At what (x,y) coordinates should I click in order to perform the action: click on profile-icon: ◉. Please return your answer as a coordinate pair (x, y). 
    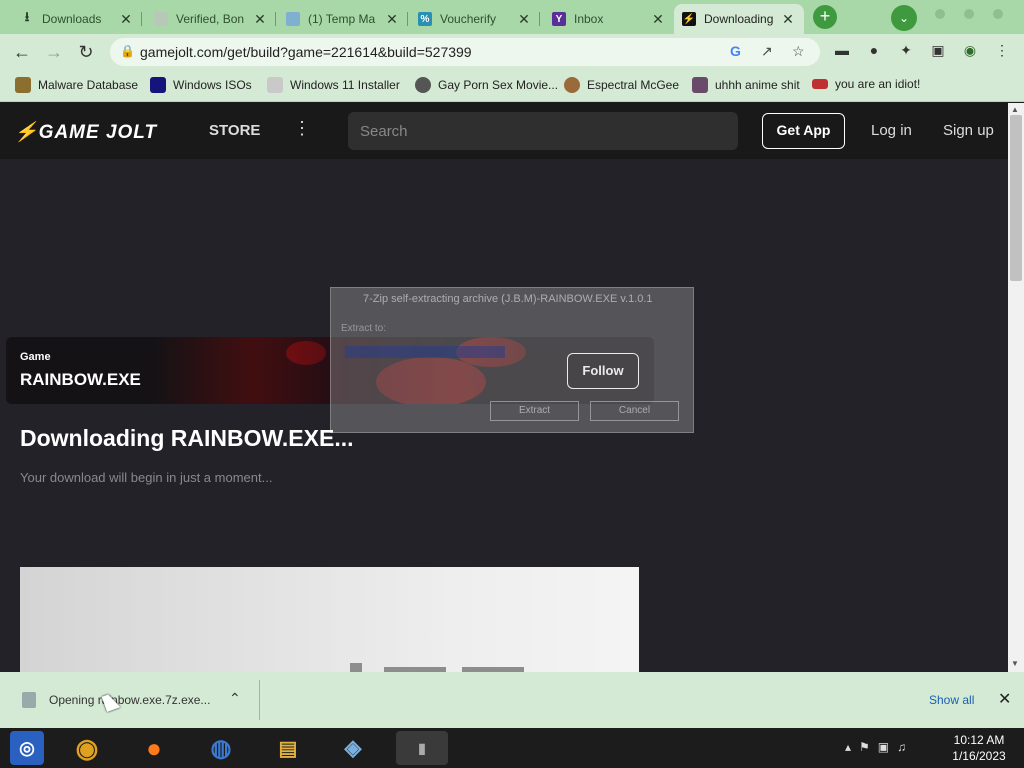
    Looking at the image, I should click on (970, 52).